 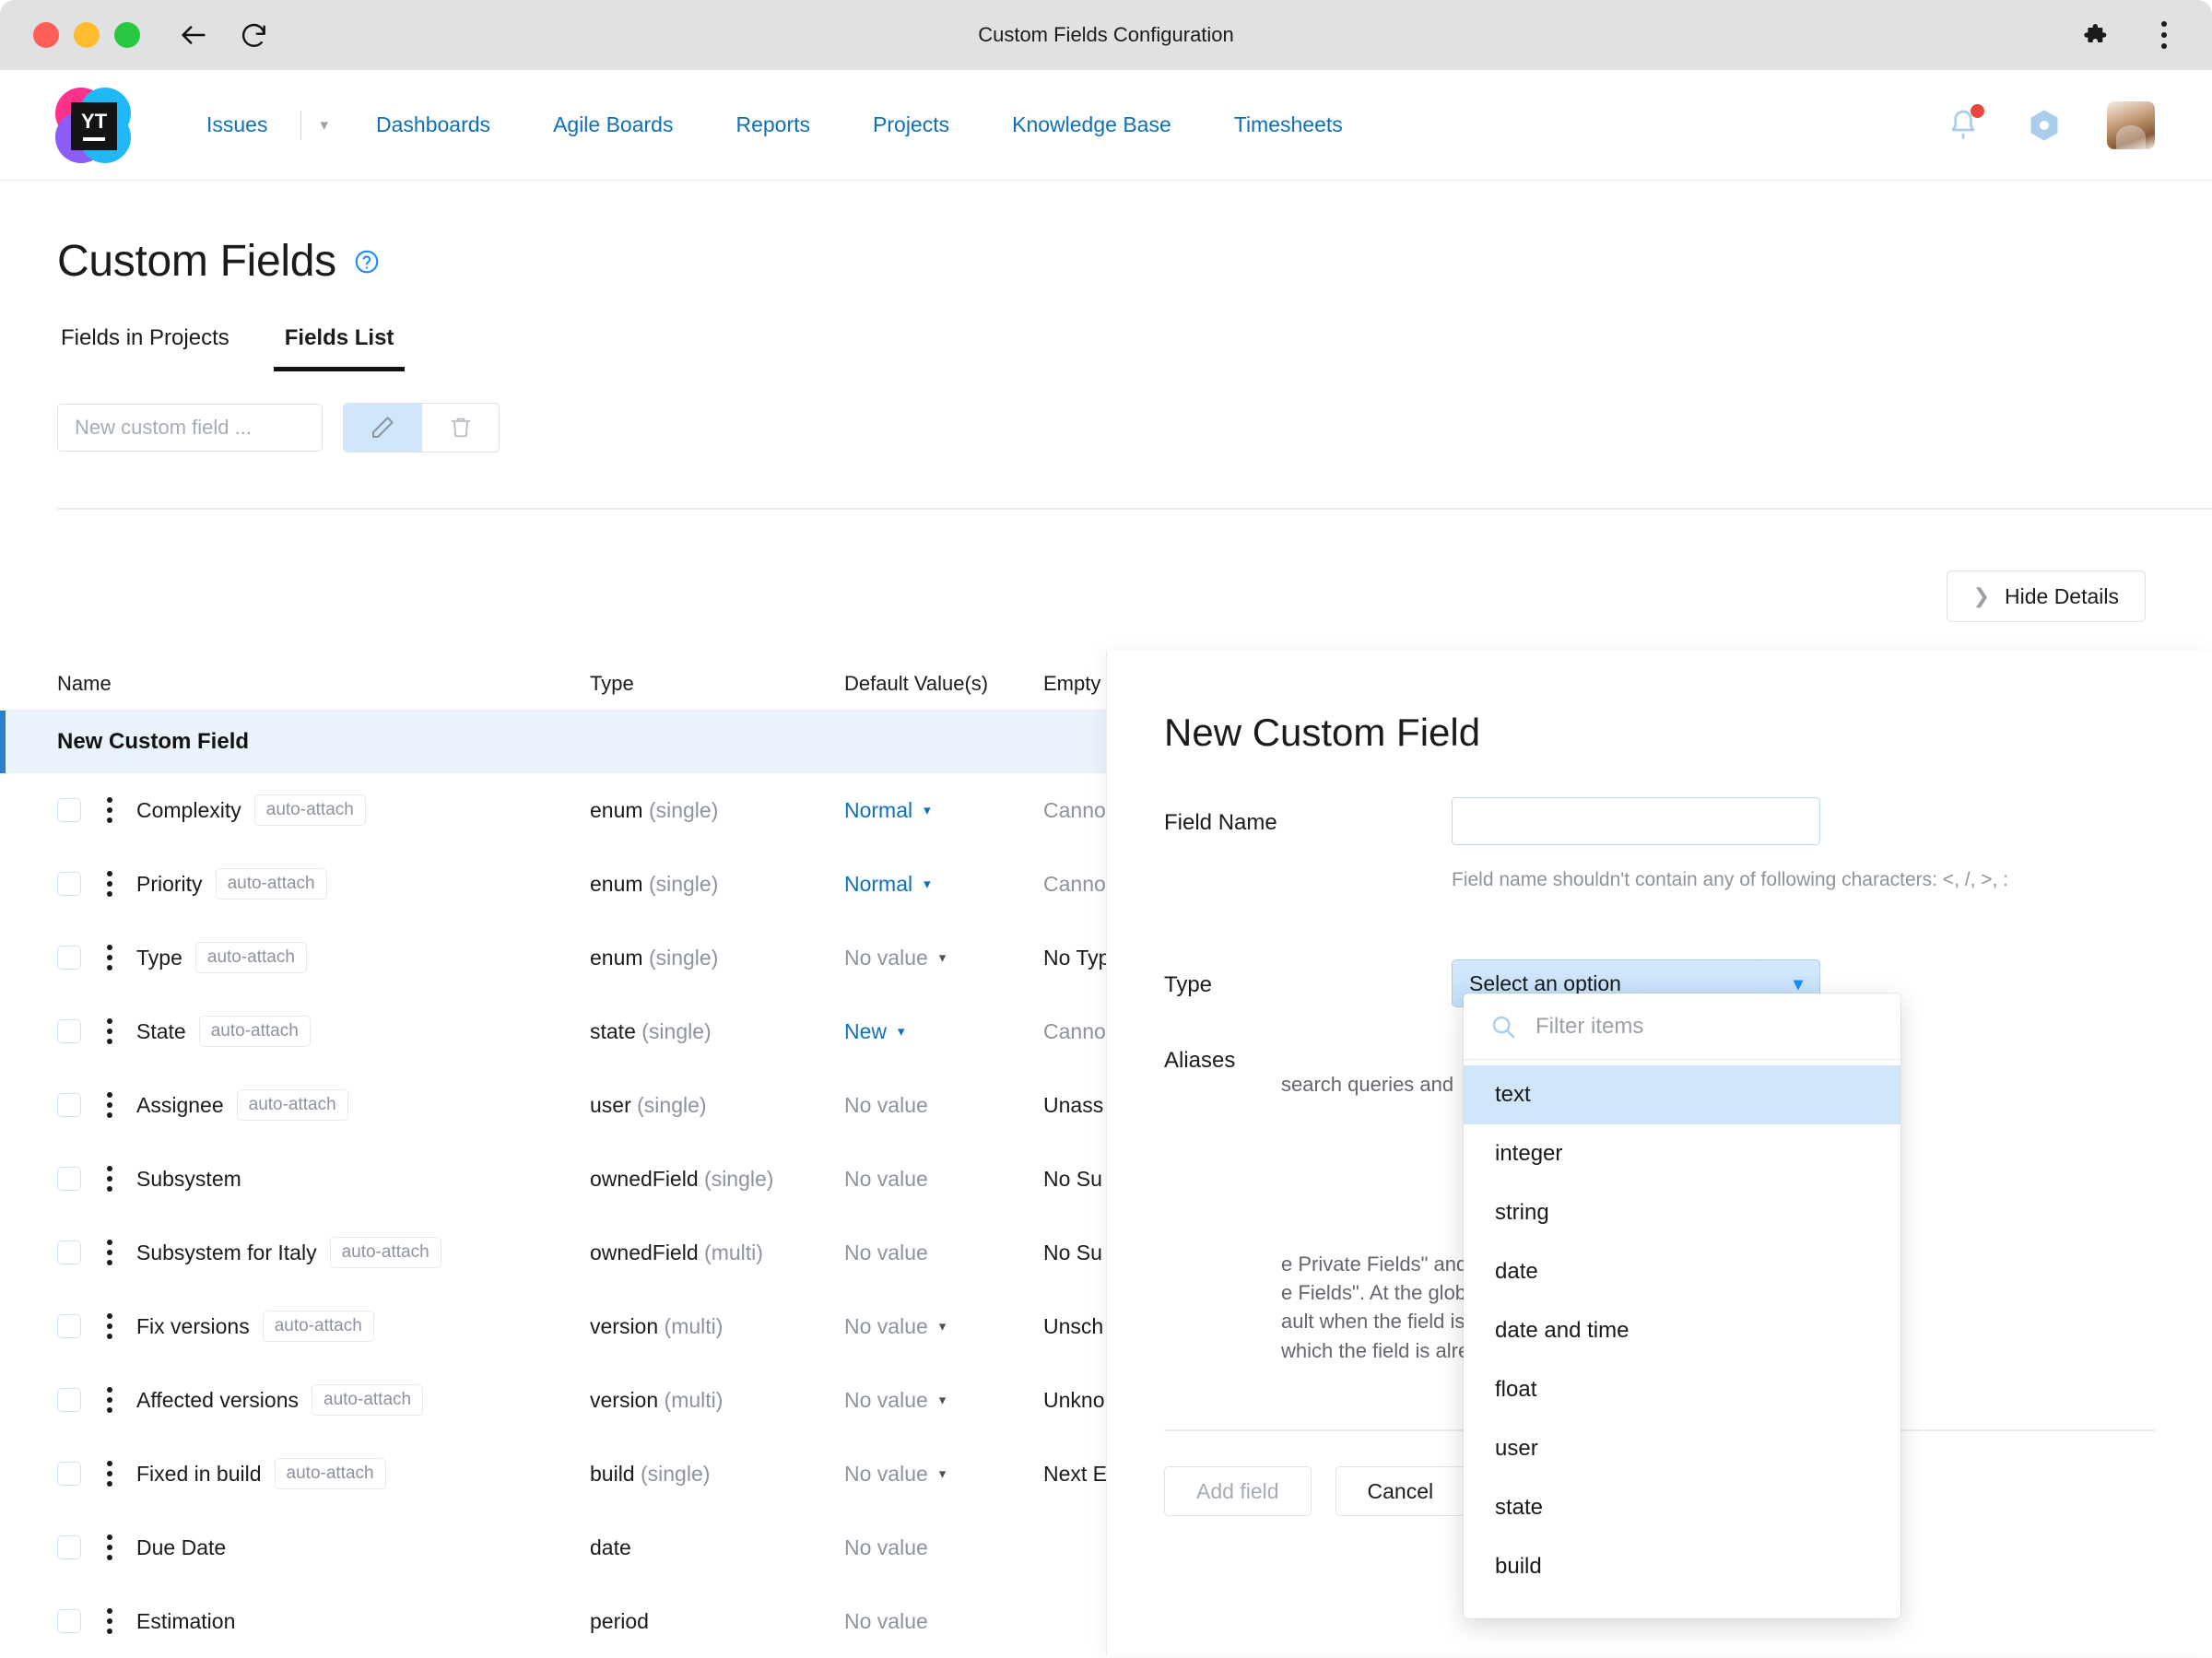 I want to click on hide-details-button: ❯ Hide Details, so click(x=2046, y=596).